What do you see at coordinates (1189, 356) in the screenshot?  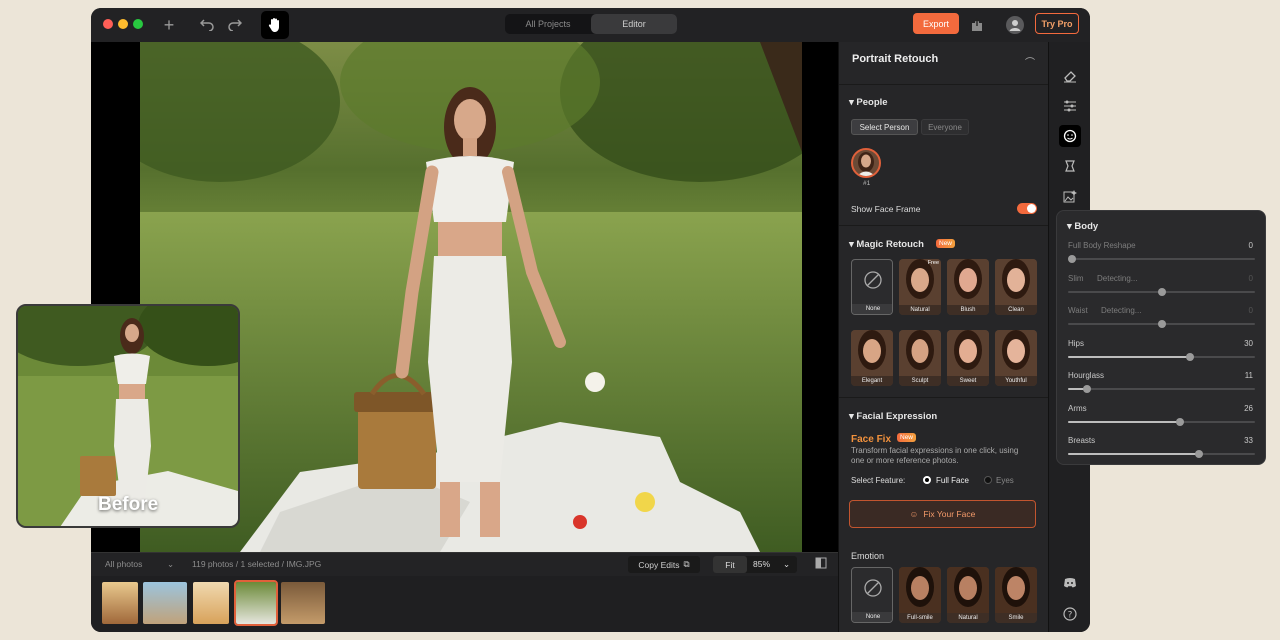 I see `hips-slider-knob` at bounding box center [1189, 356].